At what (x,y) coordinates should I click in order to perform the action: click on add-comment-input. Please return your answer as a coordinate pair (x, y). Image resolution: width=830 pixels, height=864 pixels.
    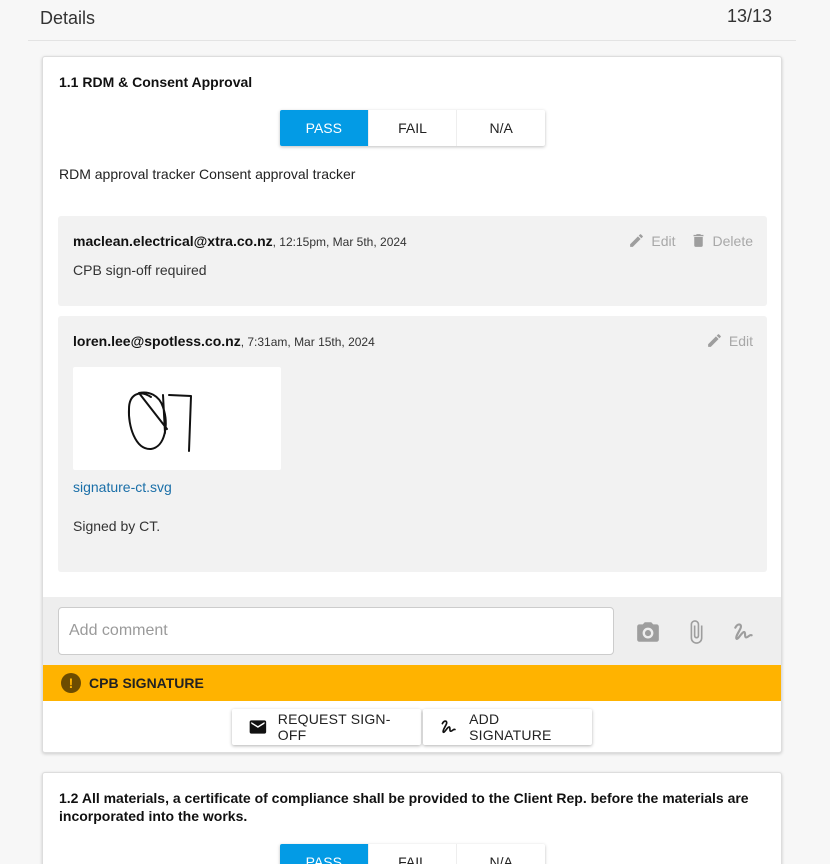
    Looking at the image, I should click on (336, 631).